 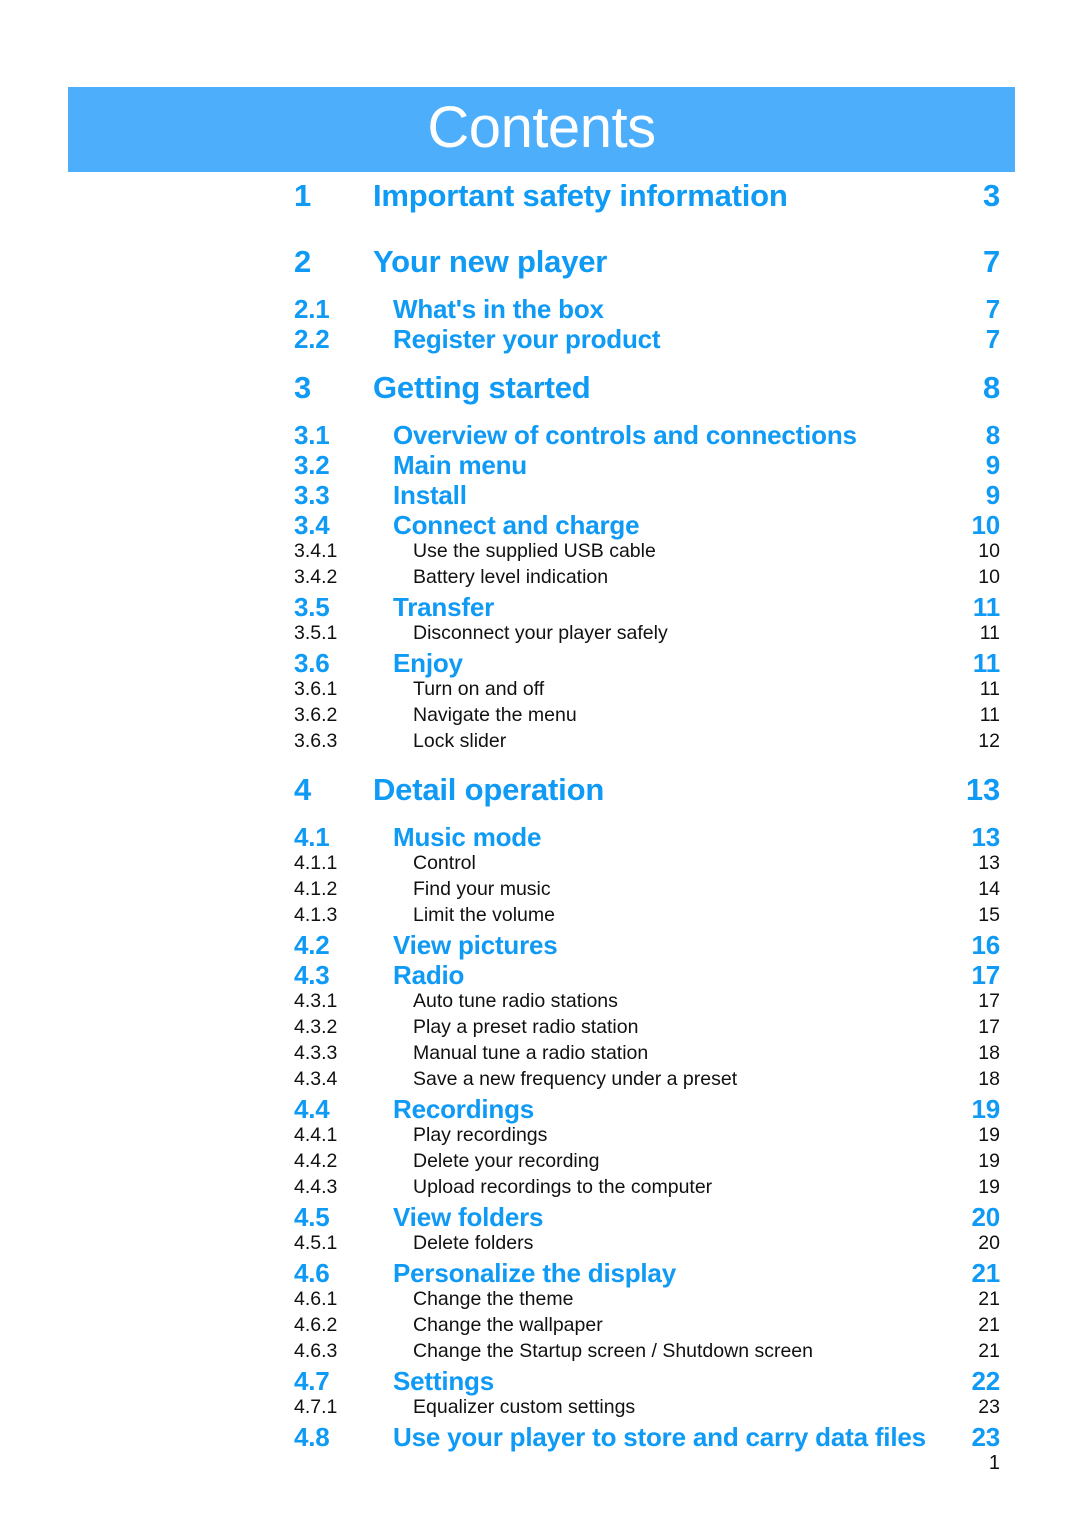 I want to click on toc-entry-number: 2, so click(x=303, y=261).